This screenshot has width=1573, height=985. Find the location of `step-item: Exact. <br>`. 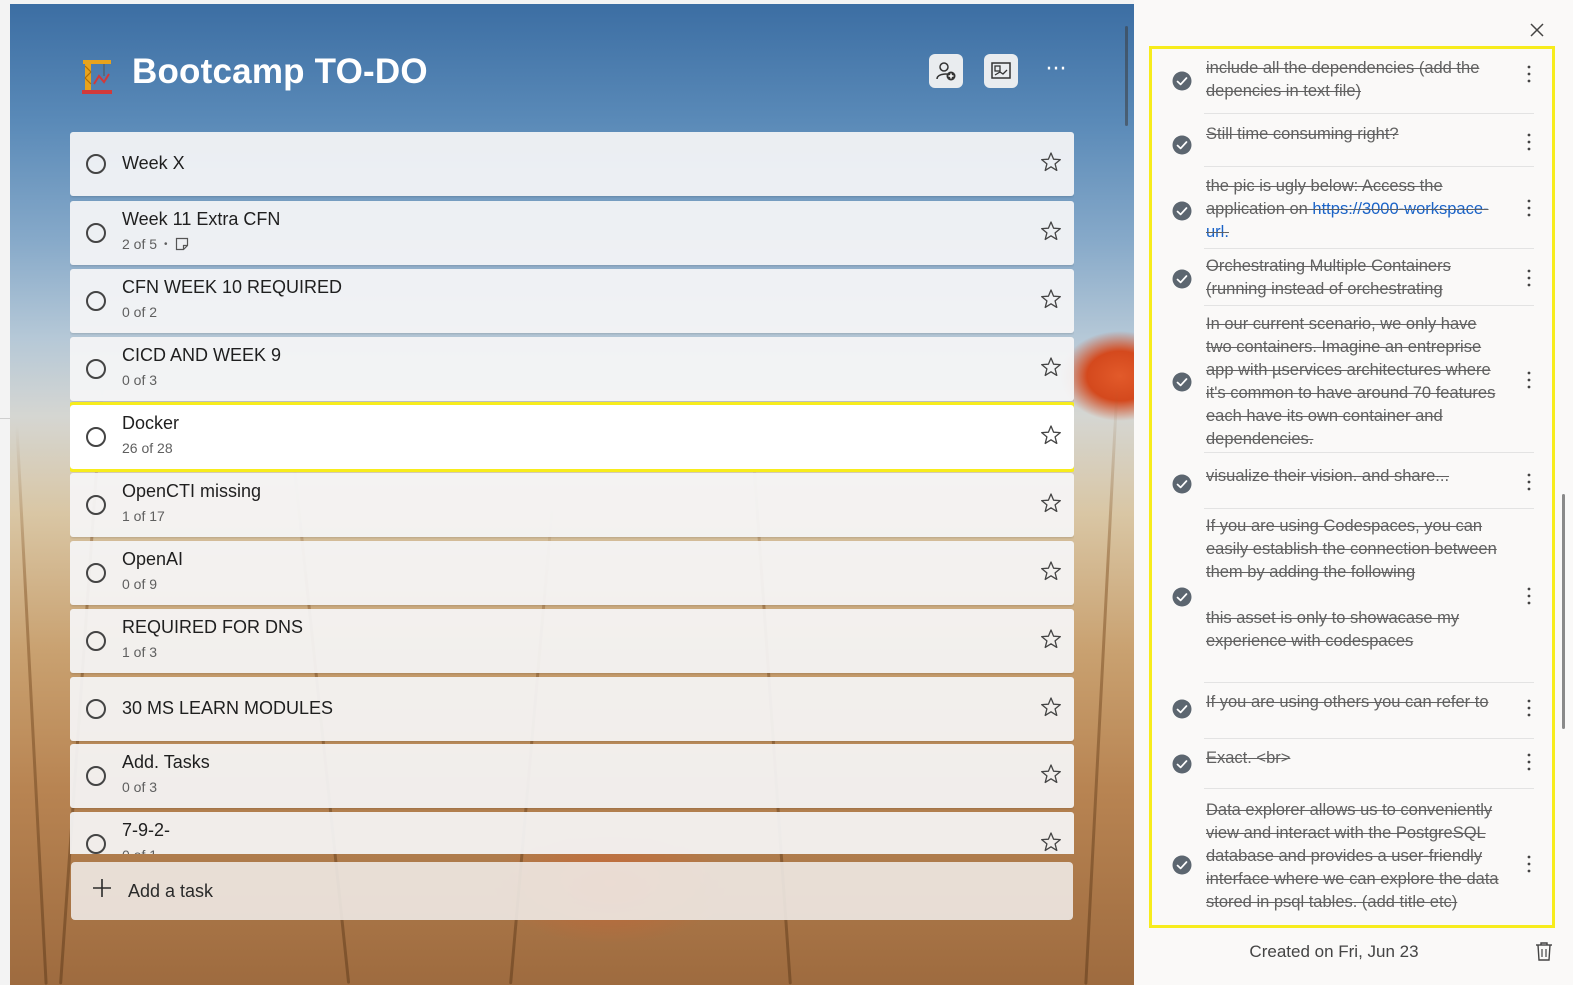

step-item: Exact. <br> is located at coordinates (1352, 764).